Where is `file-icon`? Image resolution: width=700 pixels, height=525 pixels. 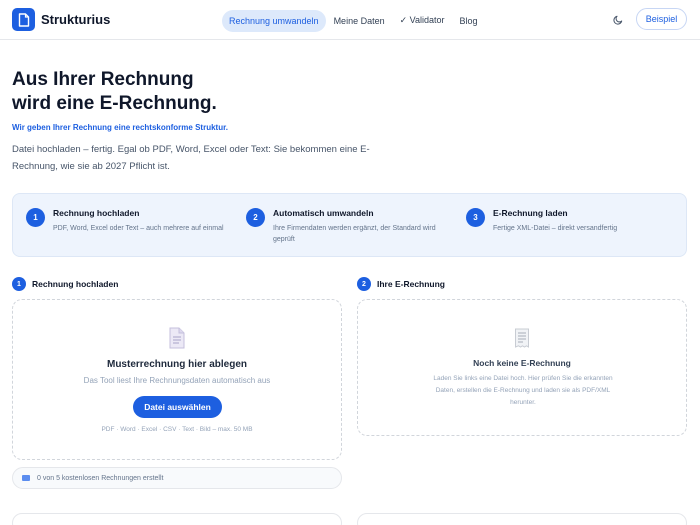 file-icon is located at coordinates (177, 338).